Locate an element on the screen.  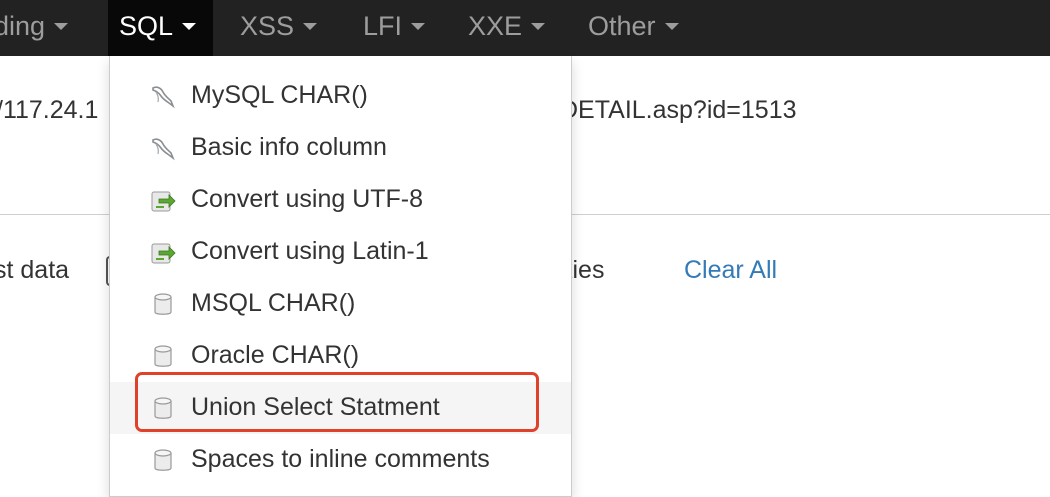
nav-menu-other: Other is located at coordinates (633, 28).